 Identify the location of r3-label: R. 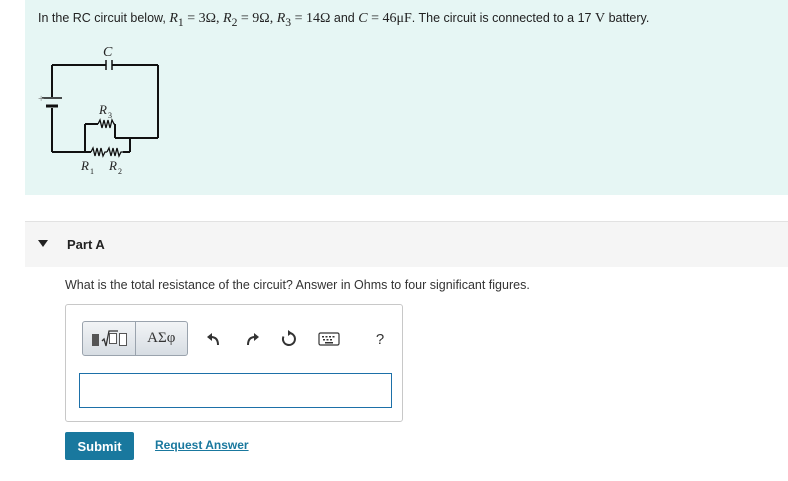
(102, 109).